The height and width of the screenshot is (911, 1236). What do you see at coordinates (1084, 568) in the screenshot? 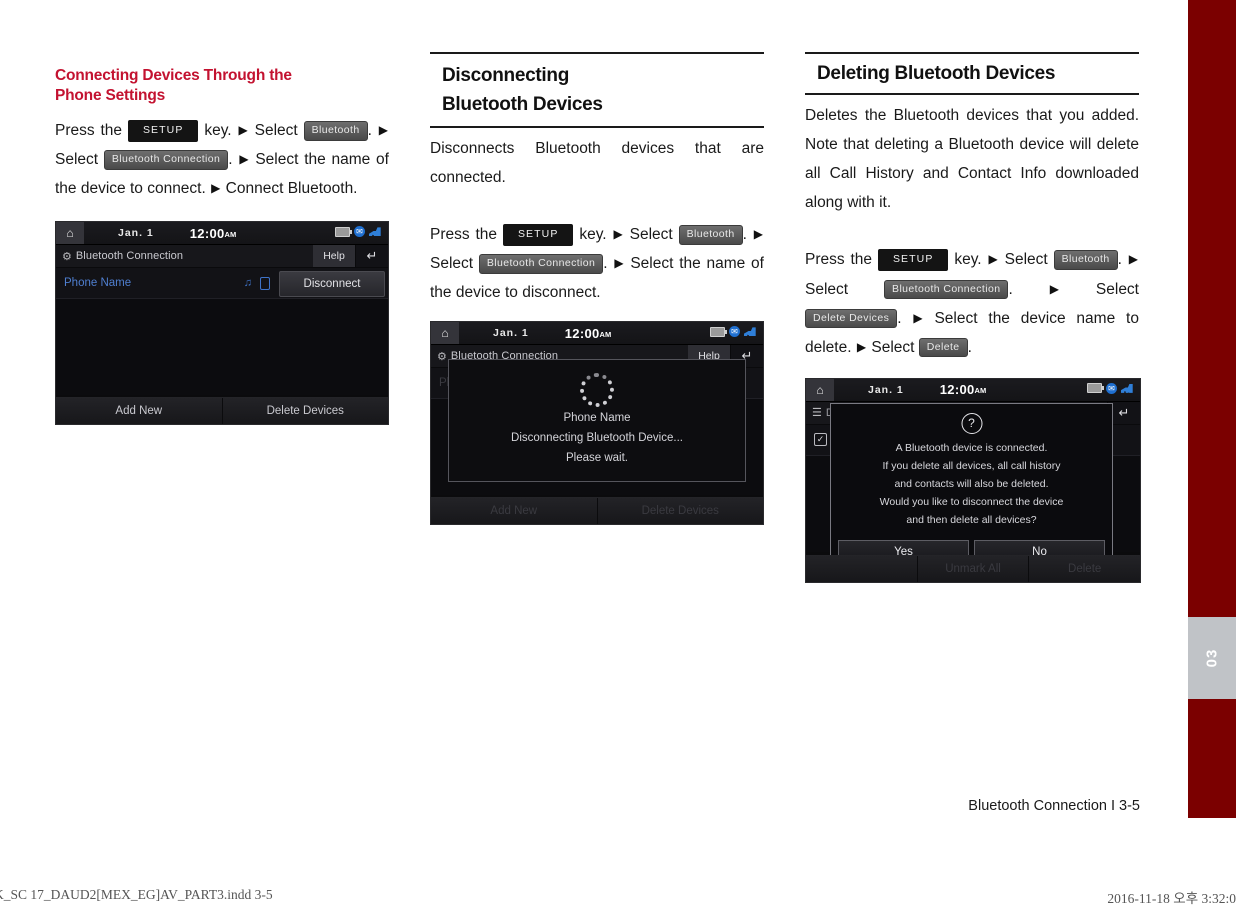
I see `delete-button: Delete` at bounding box center [1084, 568].